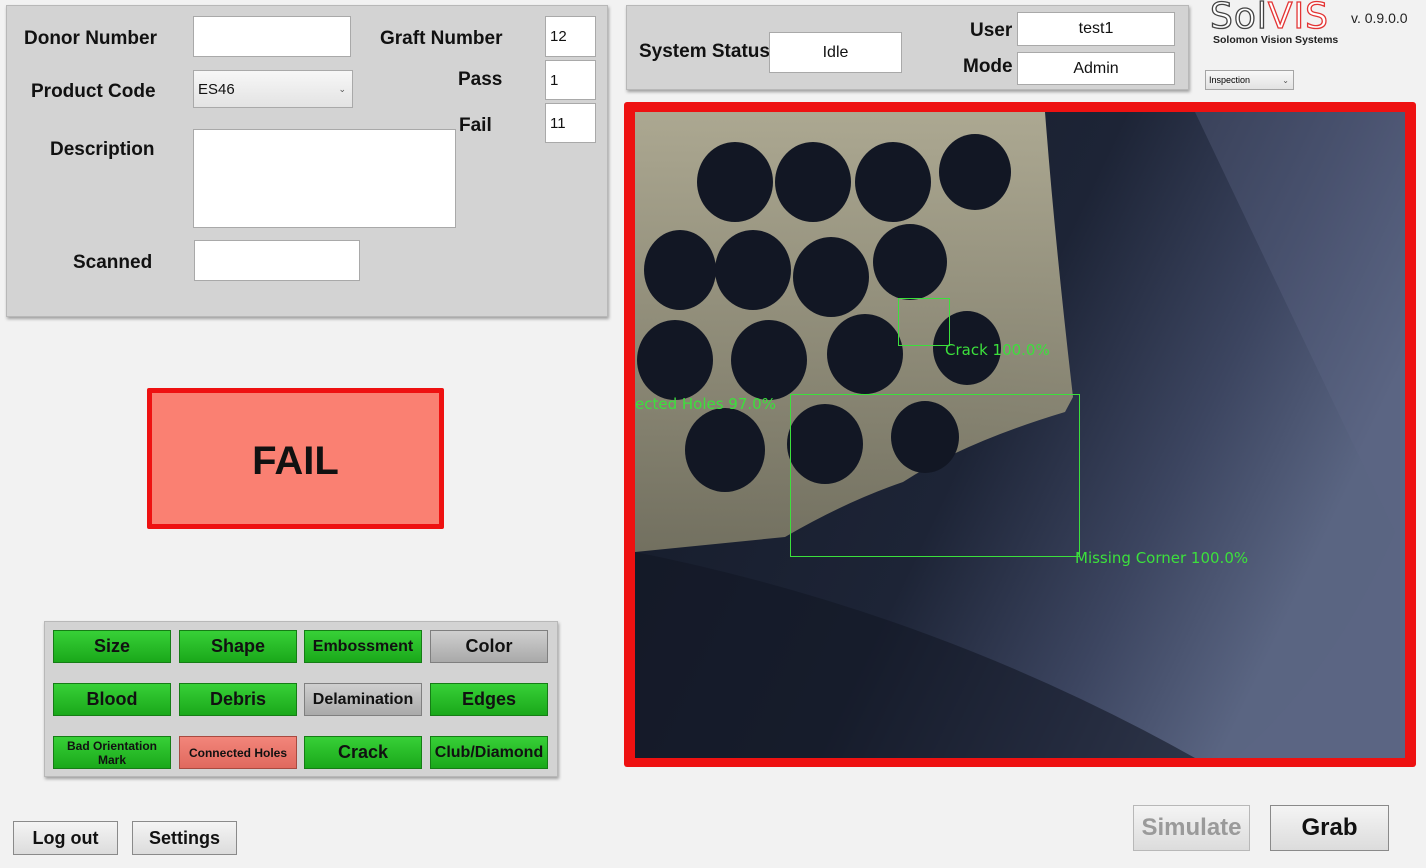 Image resolution: width=1426 pixels, height=868 pixels. I want to click on scanned-field, so click(277, 260).